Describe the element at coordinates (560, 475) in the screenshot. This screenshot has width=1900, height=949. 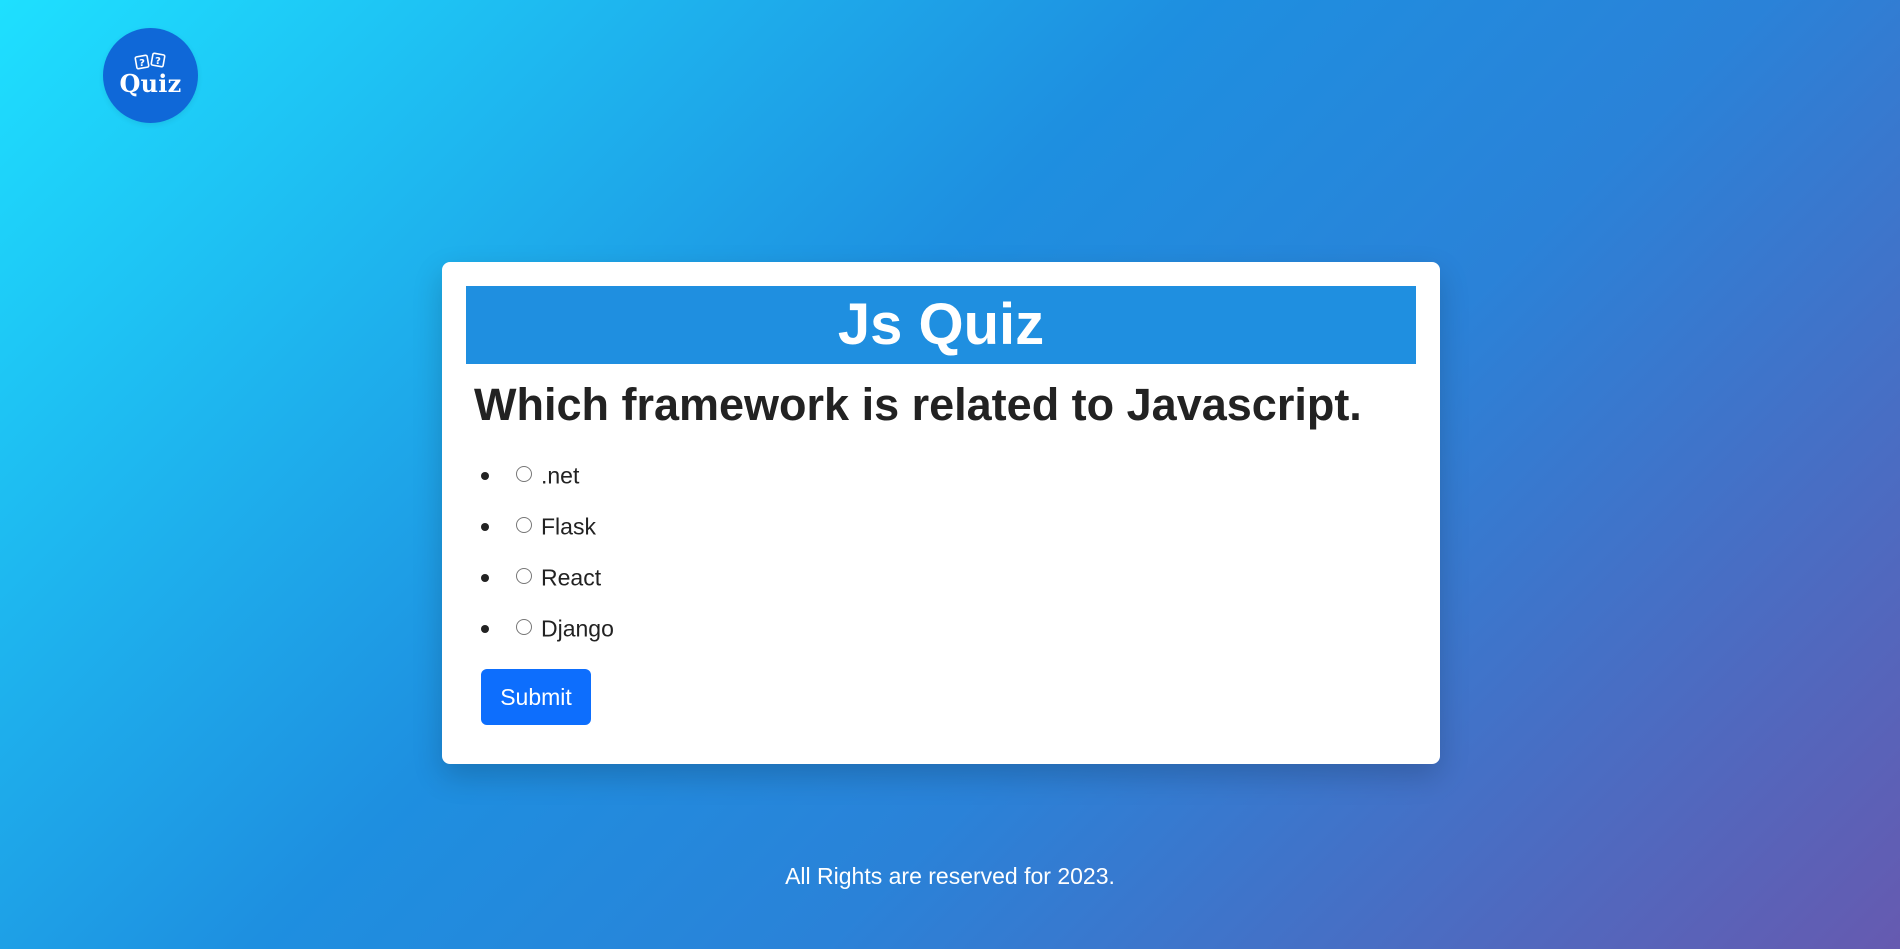
I see `answer-label: .net` at that location.